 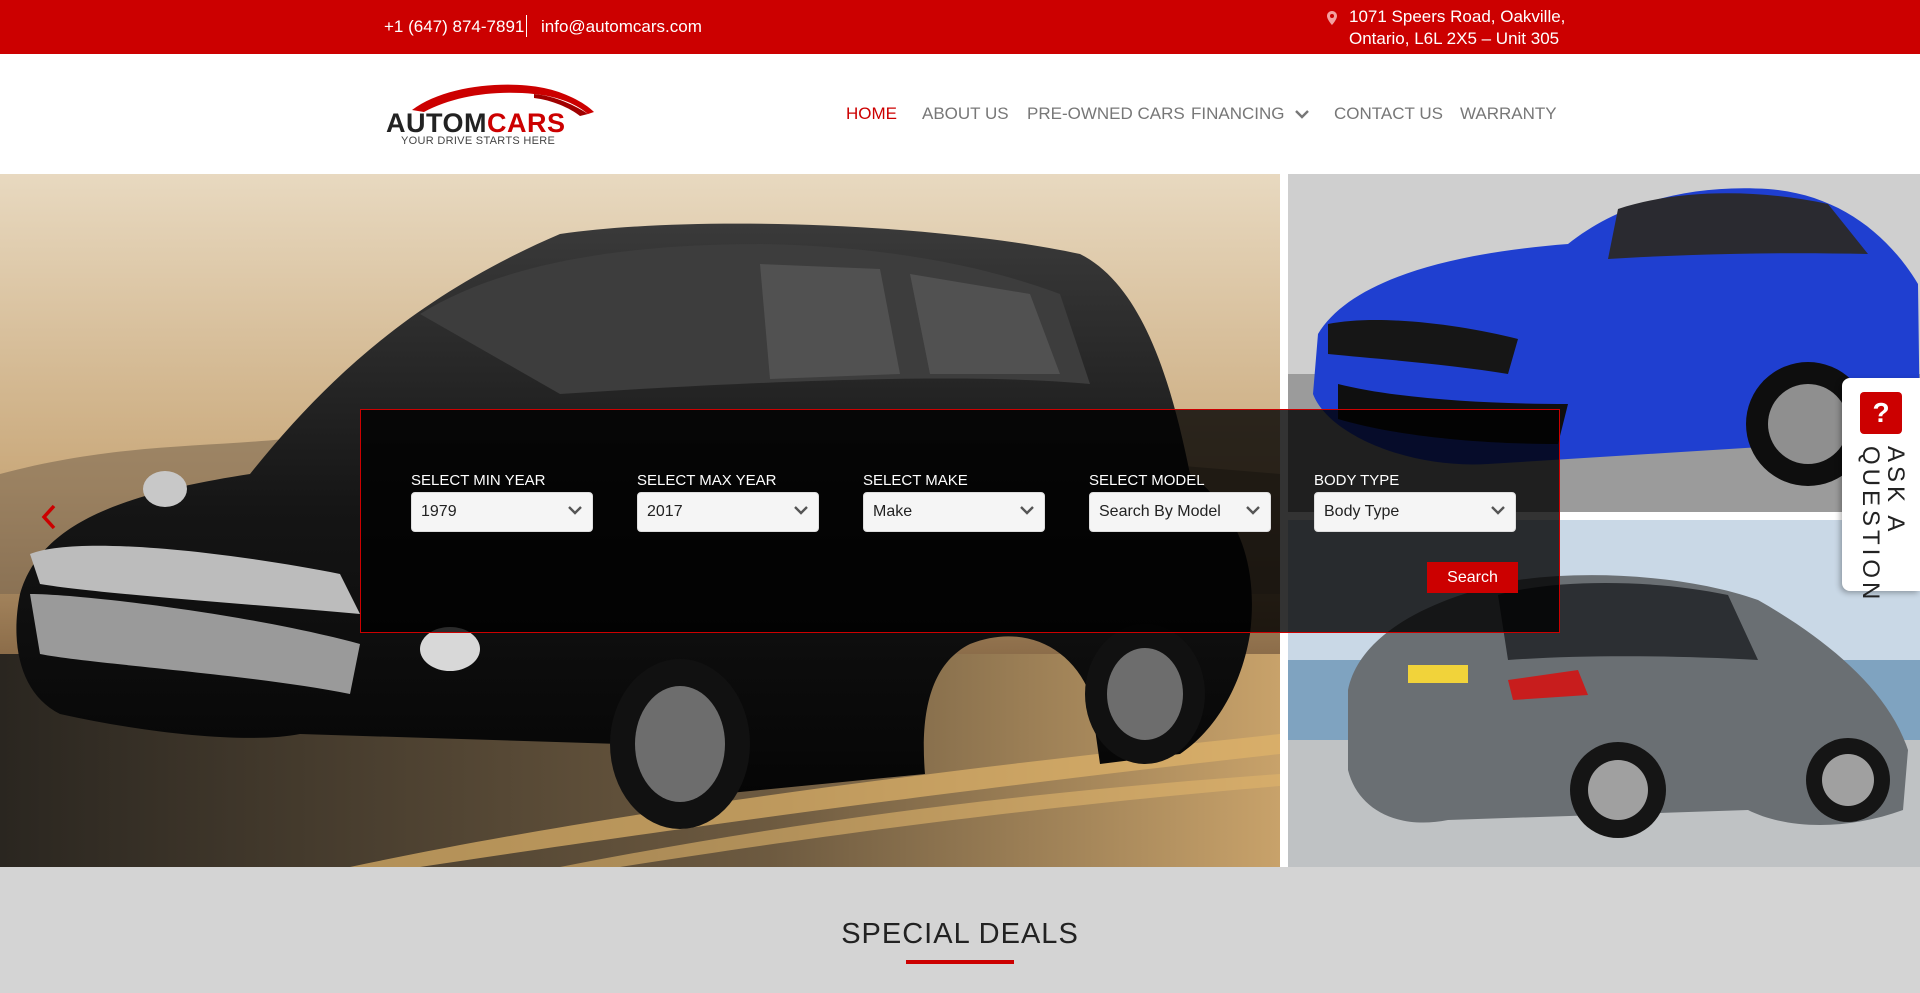 What do you see at coordinates (621, 27) in the screenshot?
I see `email-link: info@automcars.com` at bounding box center [621, 27].